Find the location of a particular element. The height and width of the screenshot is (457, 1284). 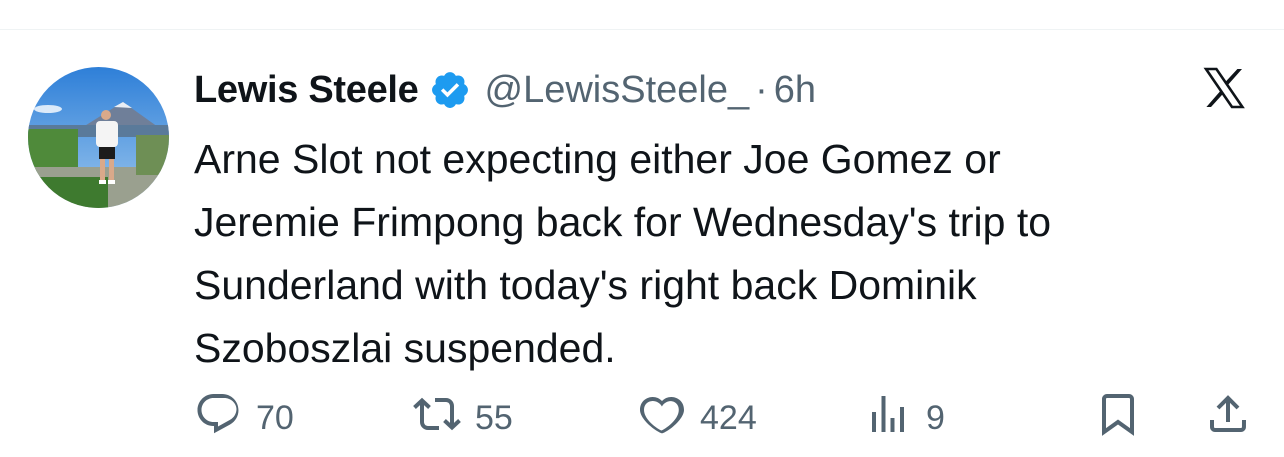

bookmark-button is located at coordinates (1118, 418).